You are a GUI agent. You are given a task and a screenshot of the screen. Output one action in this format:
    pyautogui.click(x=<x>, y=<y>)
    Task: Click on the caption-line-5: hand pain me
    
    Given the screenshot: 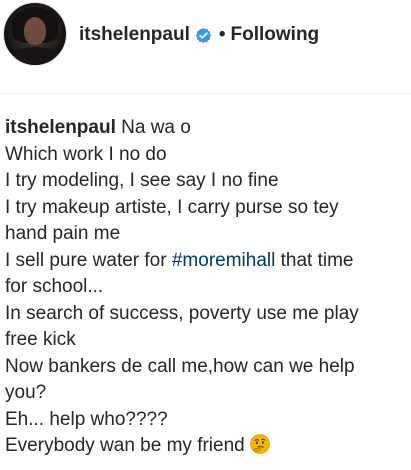 What is the action you would take?
    pyautogui.click(x=63, y=233)
    